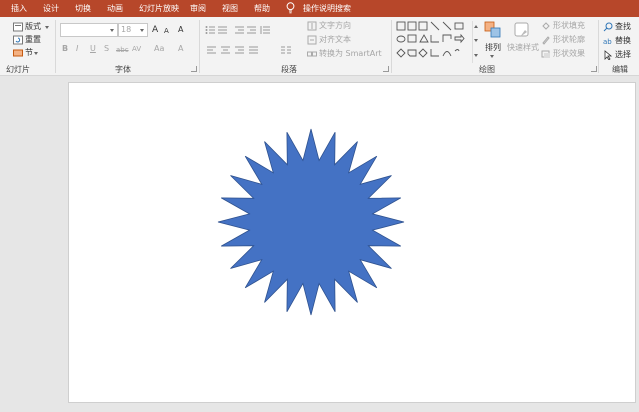 The image size is (639, 412). I want to click on font-name-combobox, so click(89, 30).